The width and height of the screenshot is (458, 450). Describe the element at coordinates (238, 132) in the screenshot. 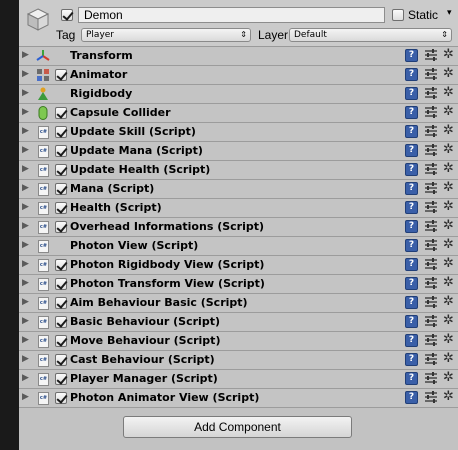

I see `component-row: ▶ c# Update Skill (Script)? ✲` at that location.